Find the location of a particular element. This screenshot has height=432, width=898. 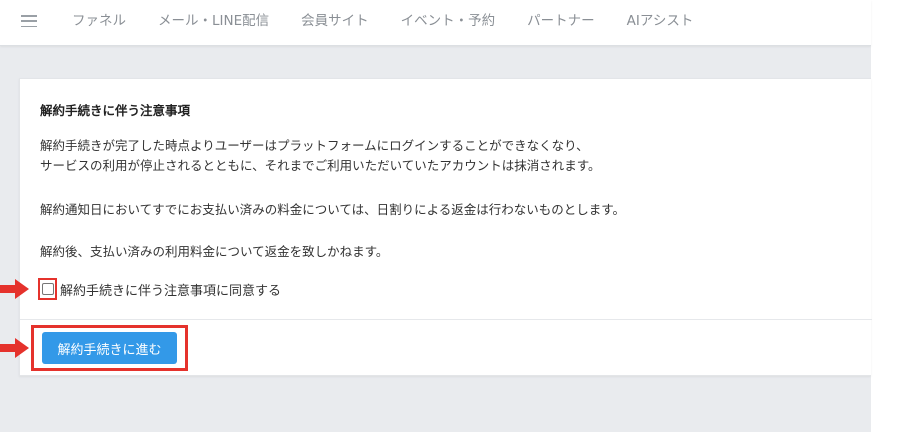

agree-checkbox is located at coordinates (47, 289).